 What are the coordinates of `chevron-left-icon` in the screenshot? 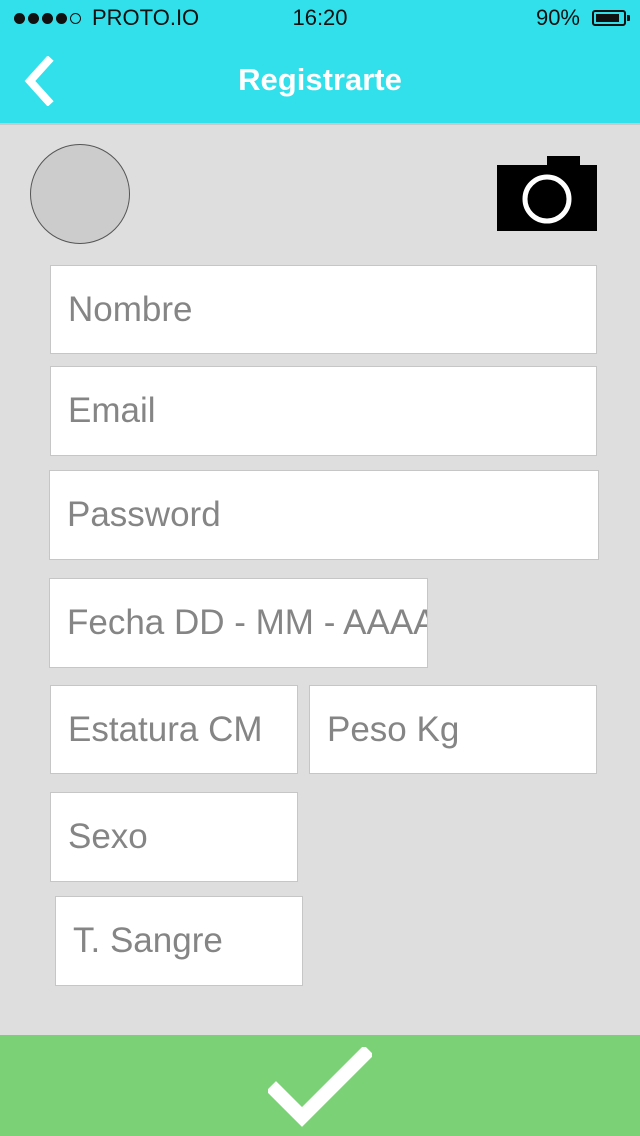 It's located at (39, 81).